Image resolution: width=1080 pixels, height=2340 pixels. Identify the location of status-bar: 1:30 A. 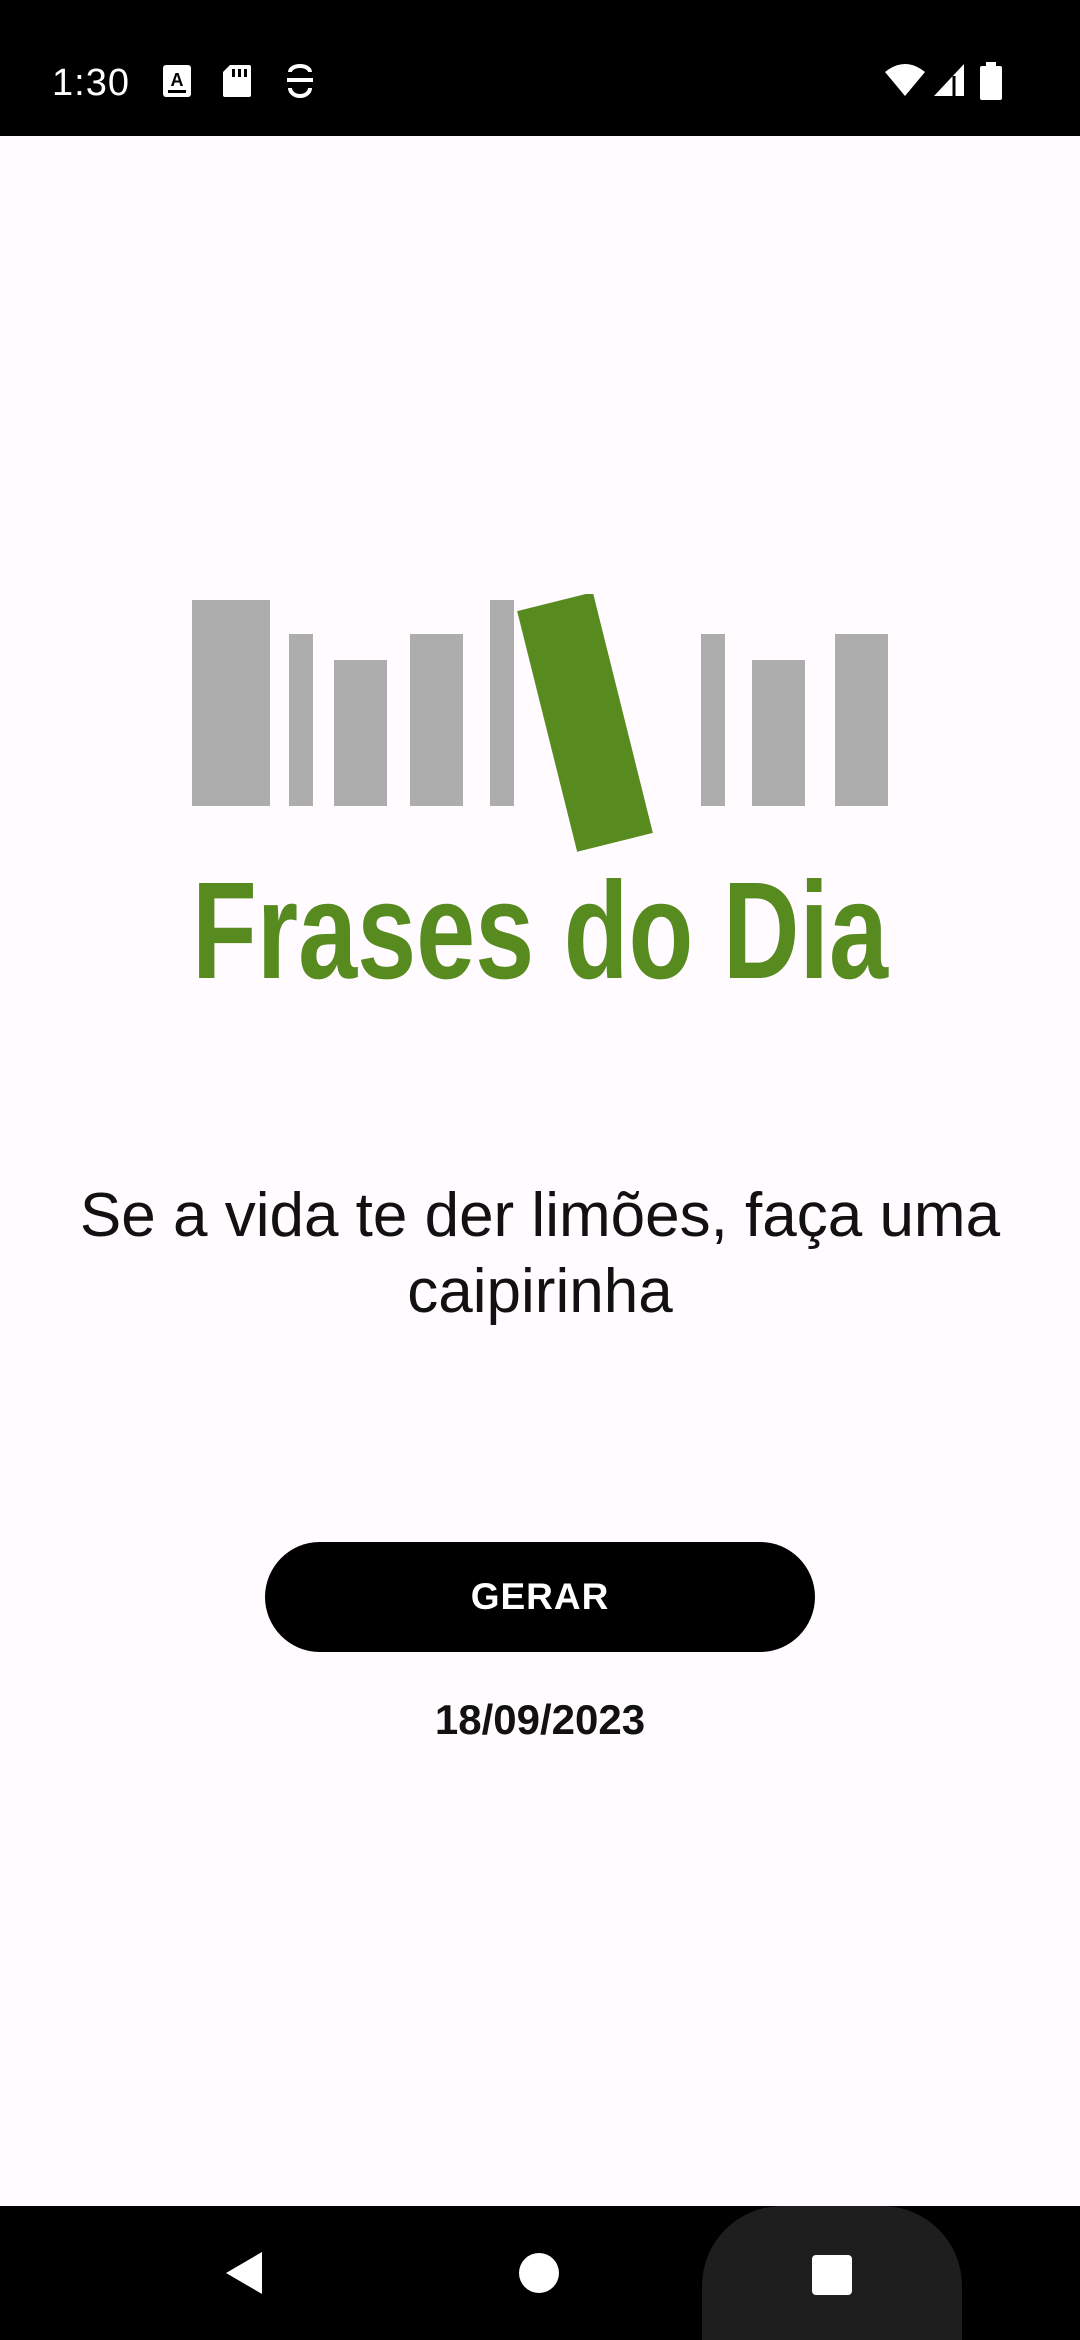
(540, 68).